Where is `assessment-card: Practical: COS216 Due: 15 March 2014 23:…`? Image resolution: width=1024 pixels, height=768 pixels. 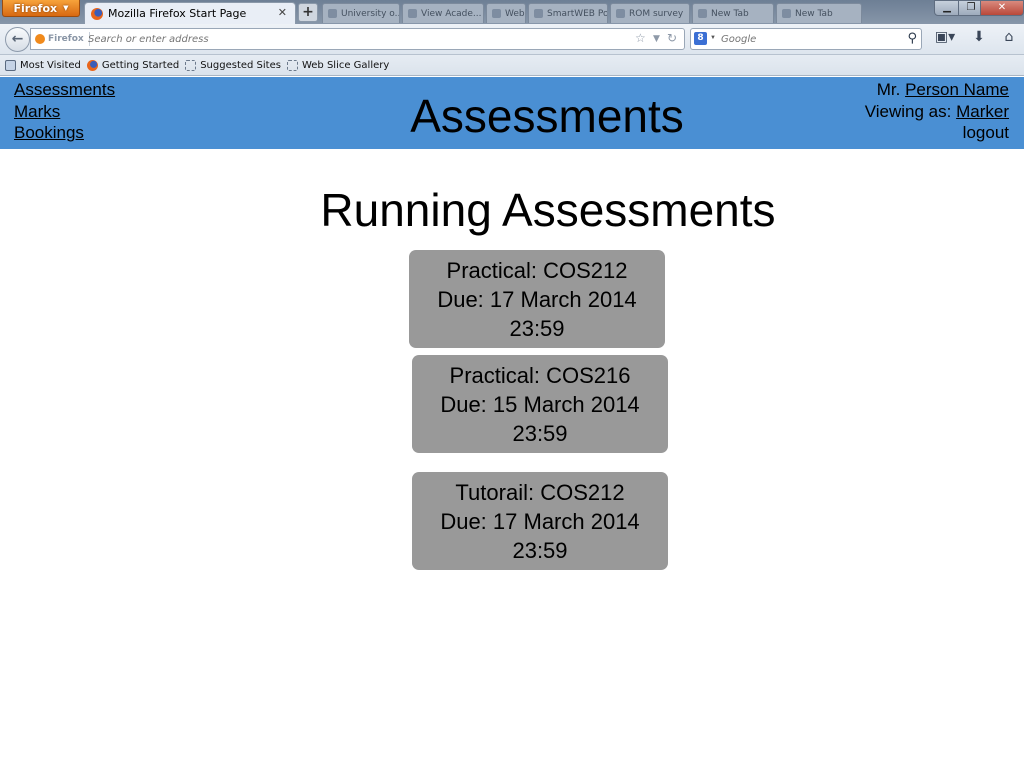
assessment-card: Practical: COS216 Due: 15 March 2014 23:… is located at coordinates (540, 404).